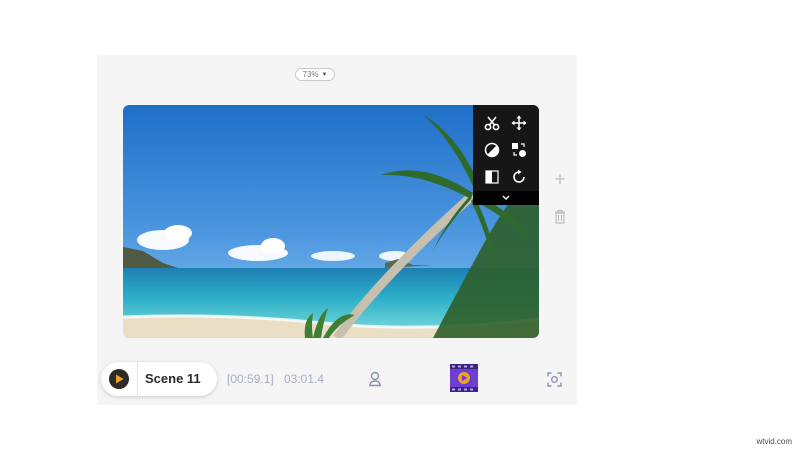  I want to click on scene-pill: Scene 11, so click(159, 379).